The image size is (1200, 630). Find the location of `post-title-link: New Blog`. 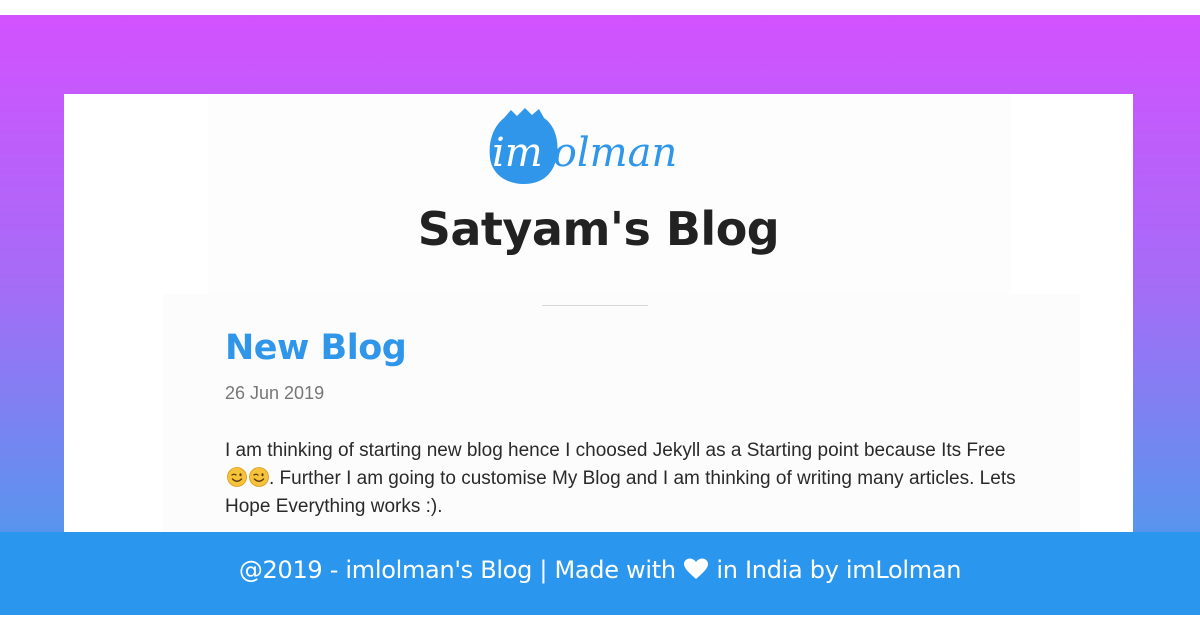

post-title-link: New Blog is located at coordinates (316, 348).